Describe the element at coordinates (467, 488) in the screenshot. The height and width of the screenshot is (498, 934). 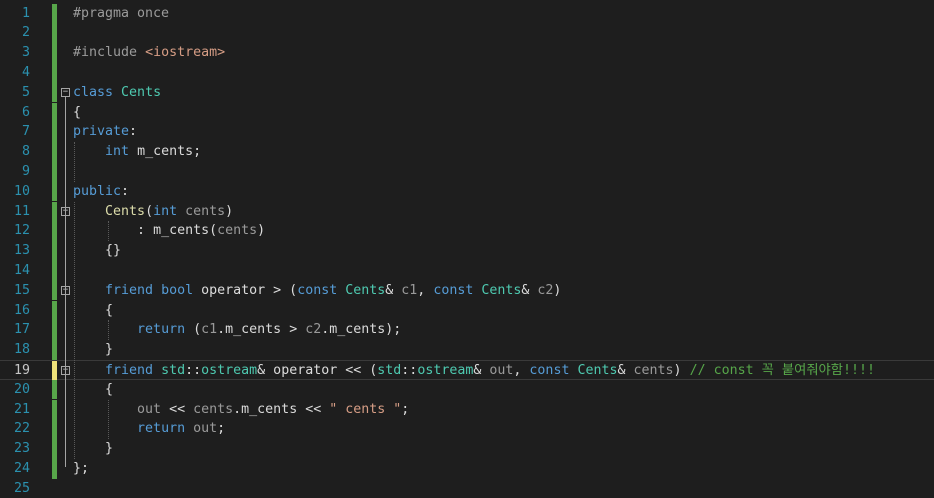
I see `code-line: 25` at that location.